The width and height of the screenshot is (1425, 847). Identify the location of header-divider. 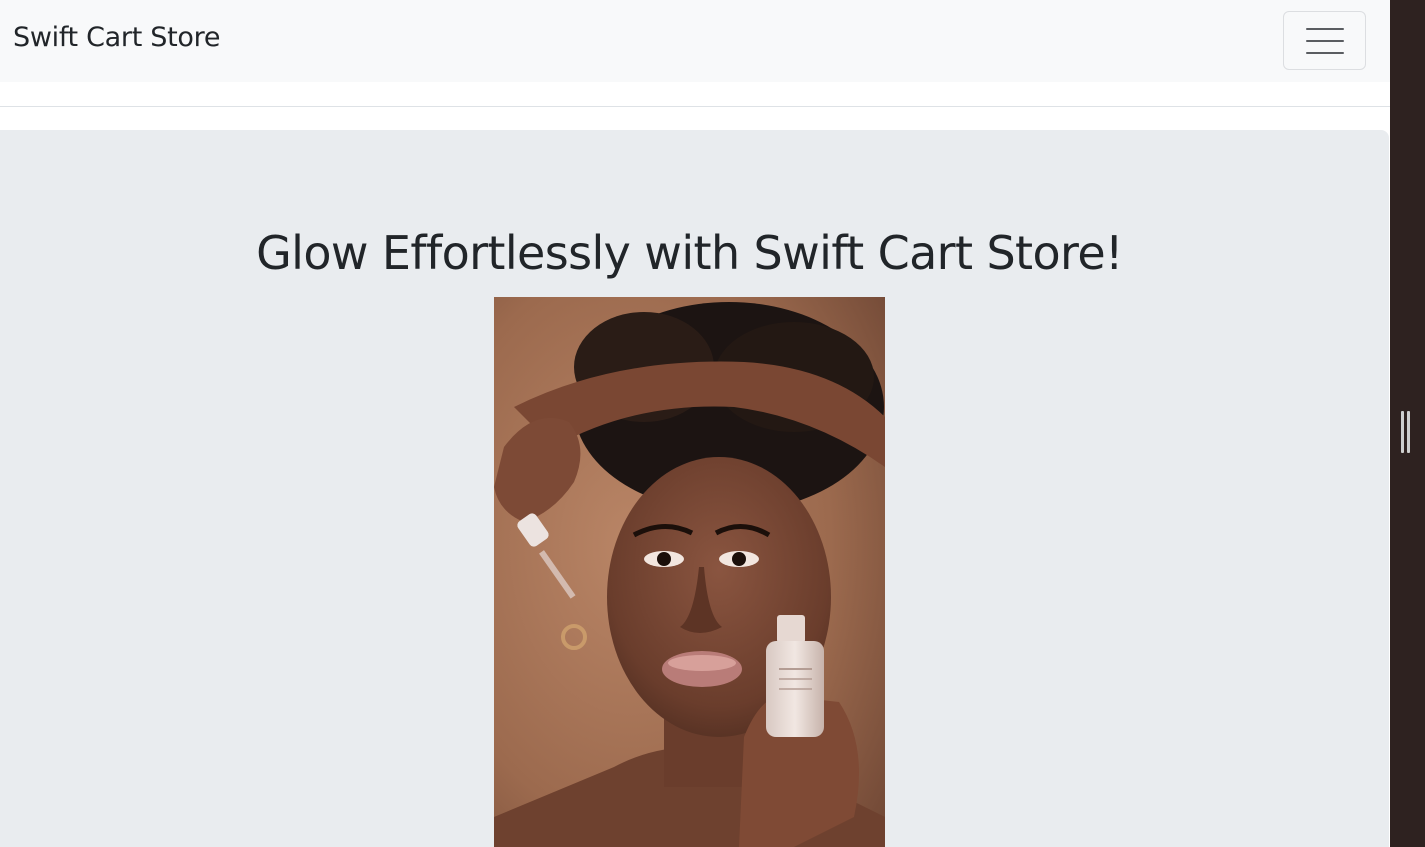
(695, 106).